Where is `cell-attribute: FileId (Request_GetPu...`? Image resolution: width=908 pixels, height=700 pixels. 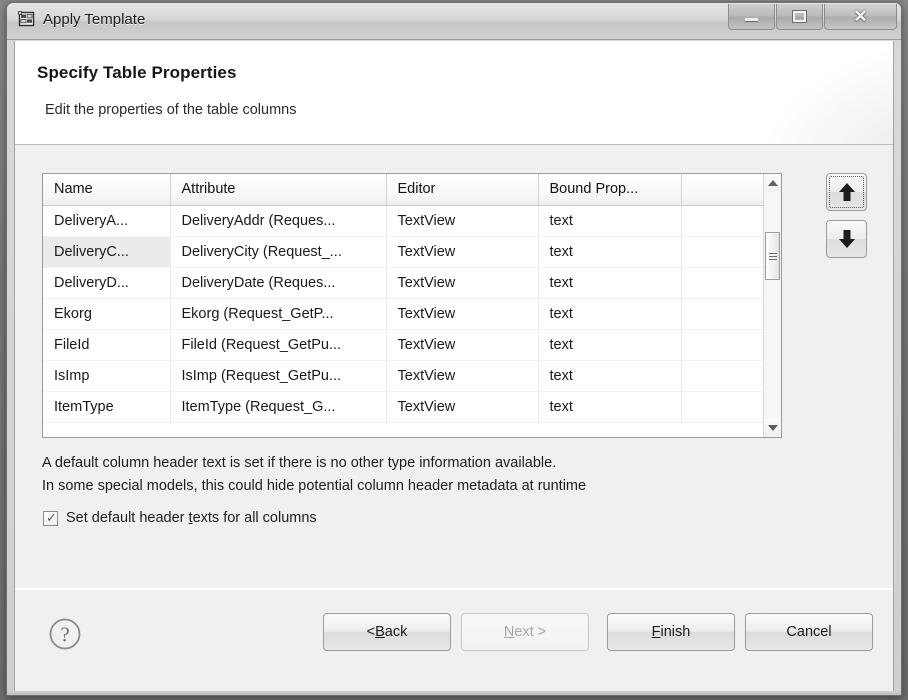 cell-attribute: FileId (Request_GetPu... is located at coordinates (278, 345).